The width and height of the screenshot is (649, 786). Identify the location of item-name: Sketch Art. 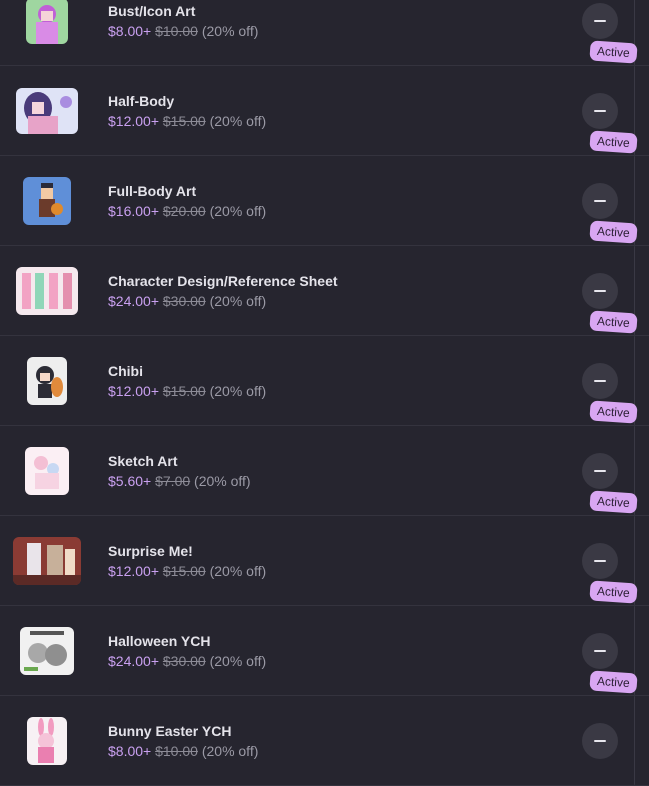
(143, 461).